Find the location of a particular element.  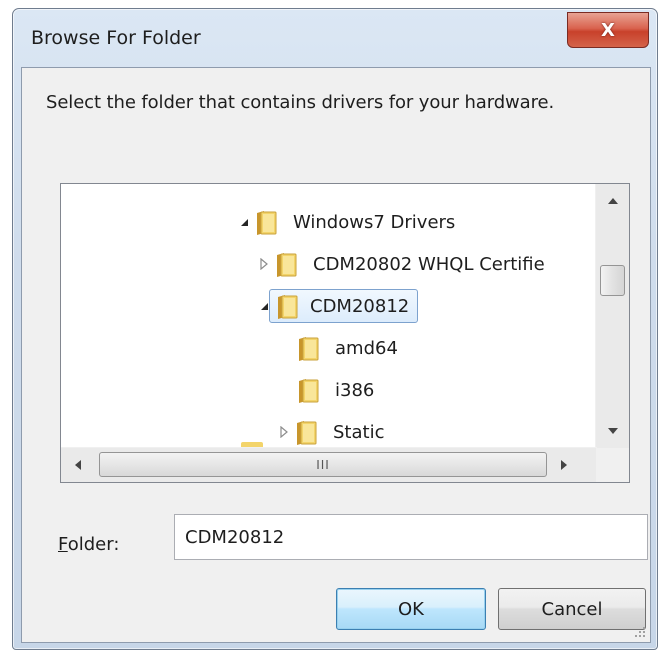

window-title: Browse For Folder is located at coordinates (116, 38).